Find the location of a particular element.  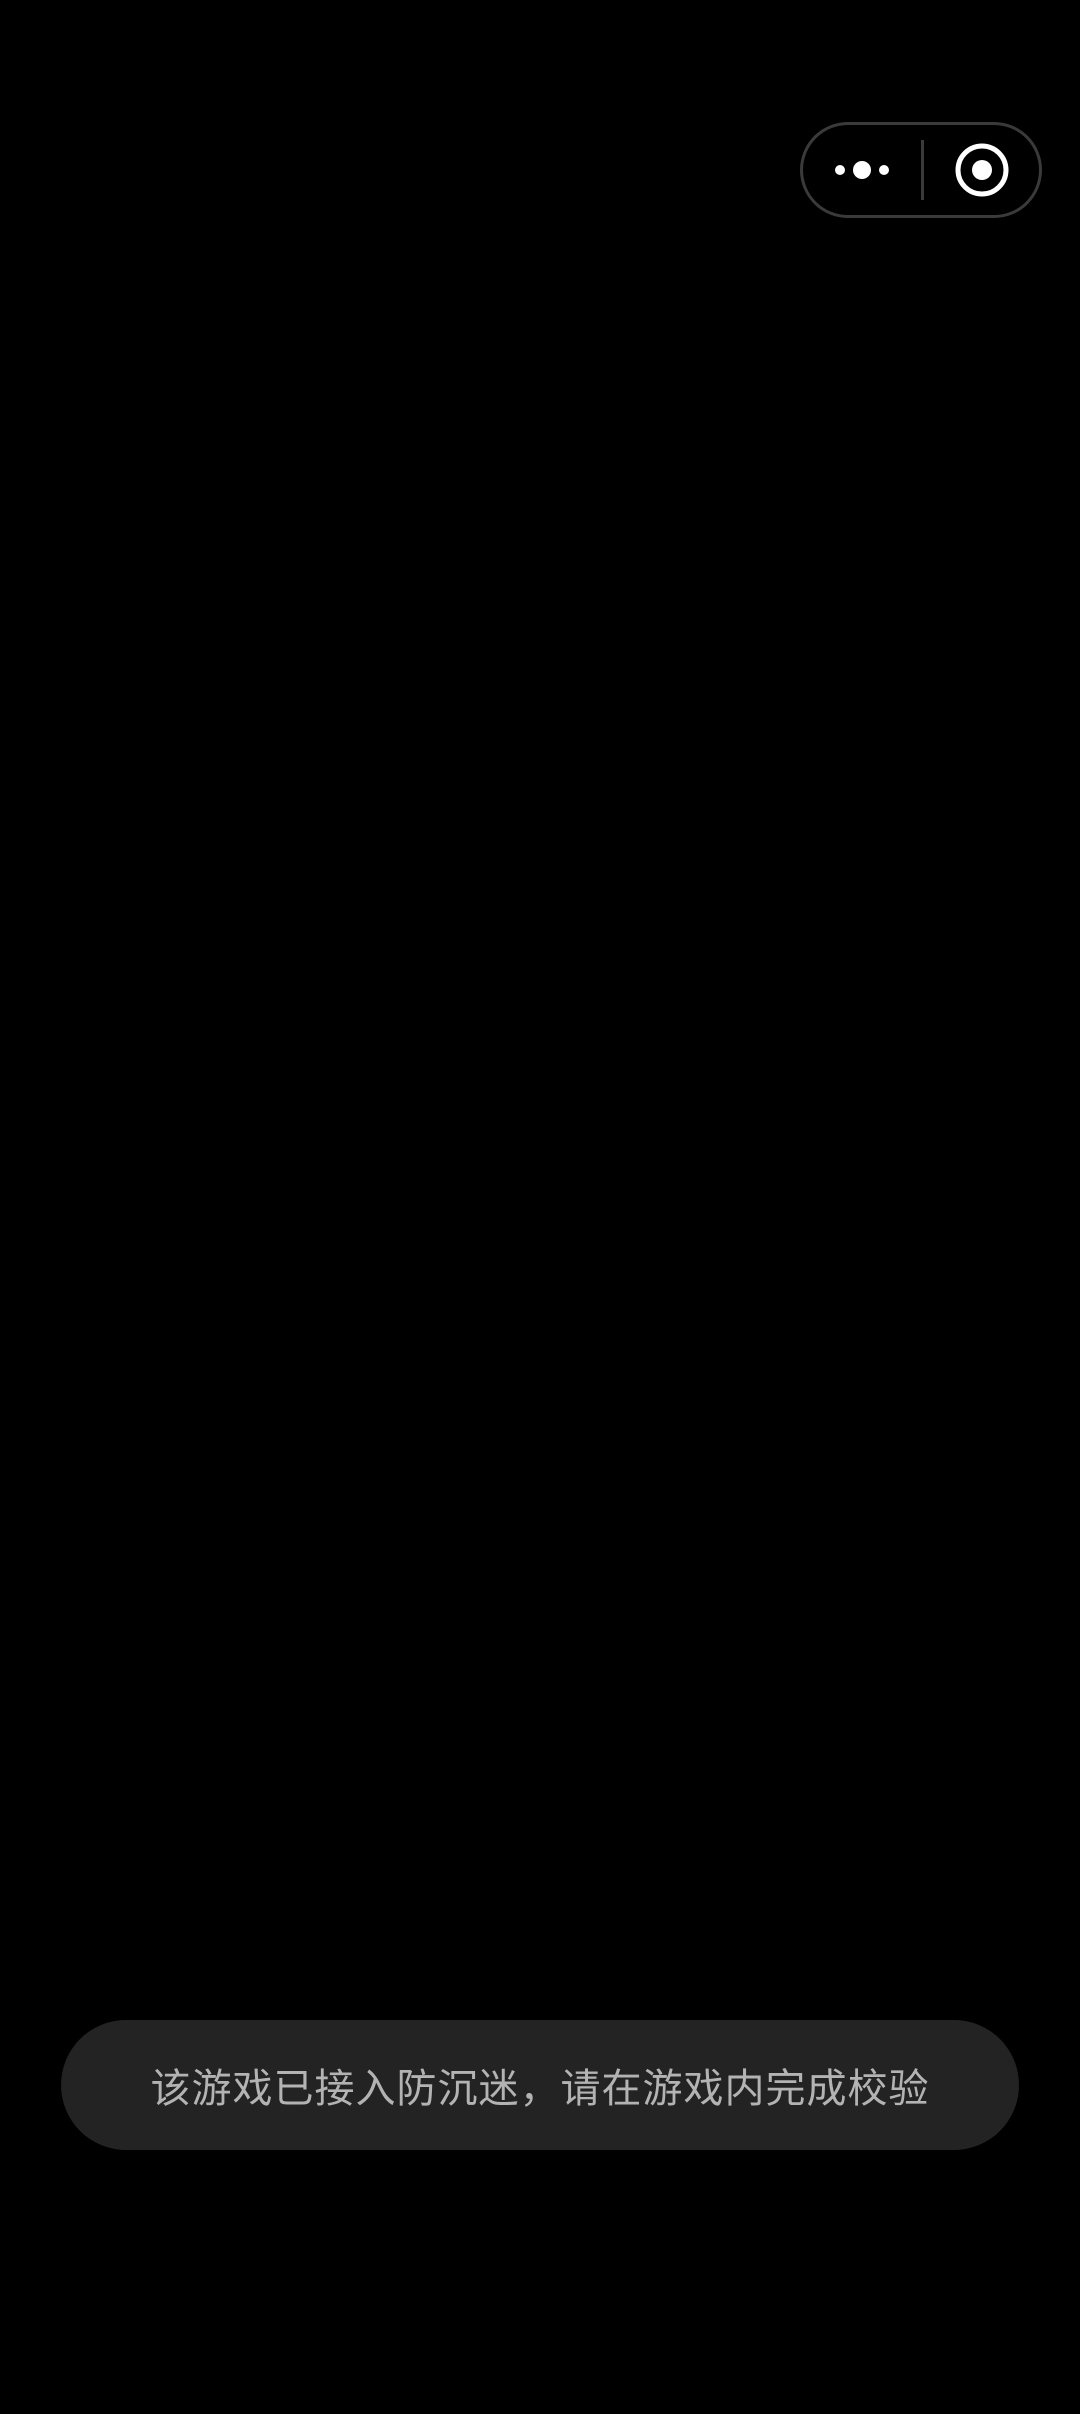

exit-target-icon is located at coordinates (981, 170).